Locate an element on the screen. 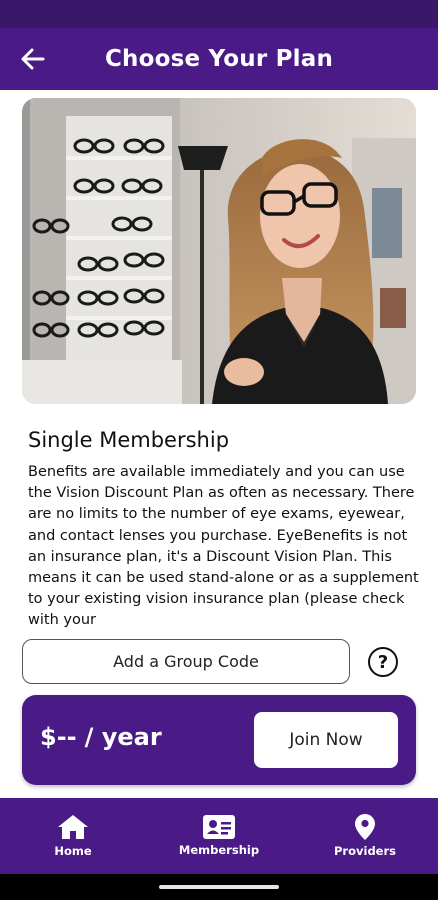 This screenshot has height=900, width=438. price-display: $-- / year is located at coordinates (101, 737).